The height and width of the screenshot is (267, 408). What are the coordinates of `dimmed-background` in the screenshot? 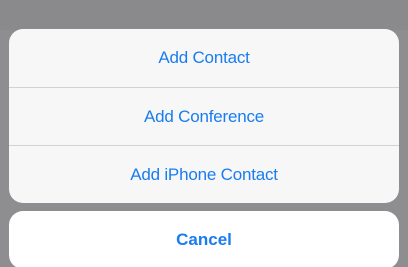 It's located at (204, 15).